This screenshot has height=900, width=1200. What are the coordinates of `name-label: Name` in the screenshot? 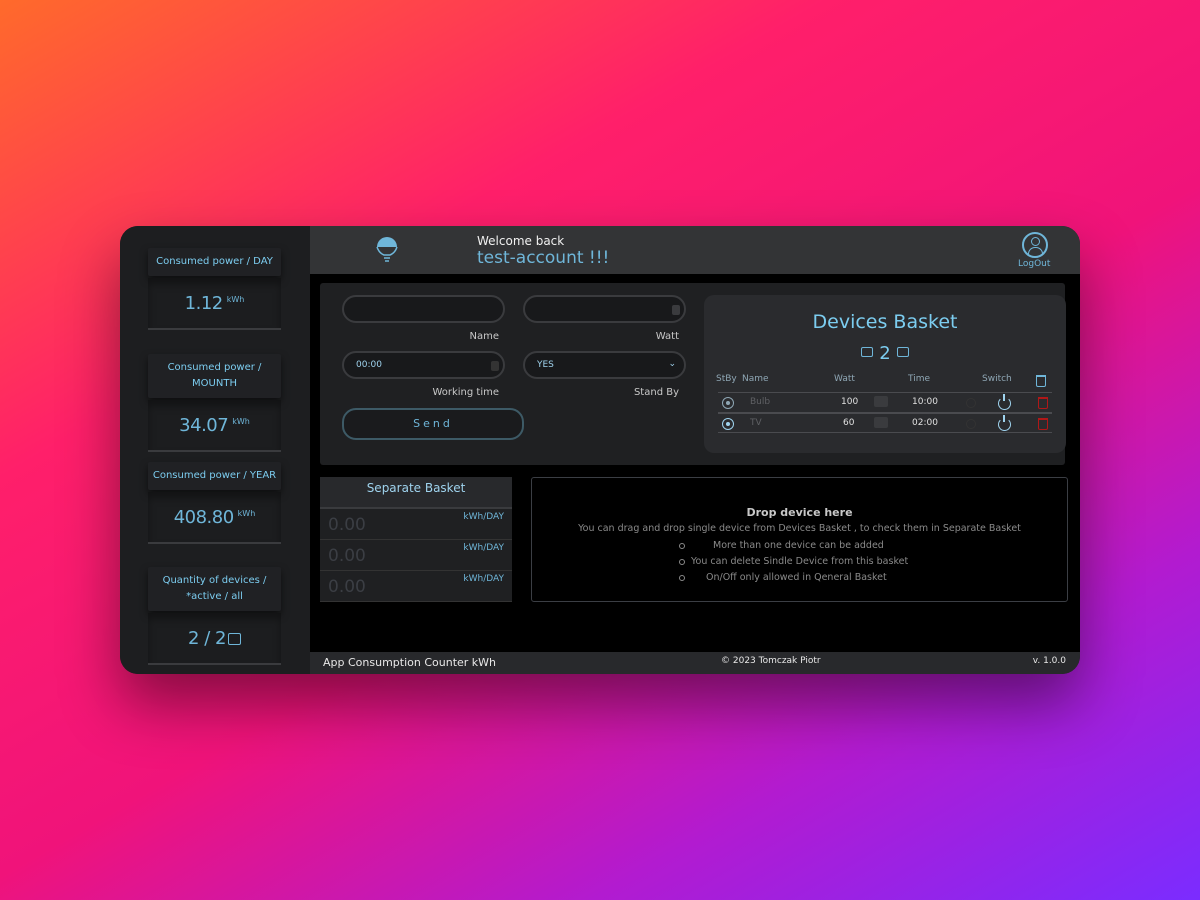 It's located at (484, 336).